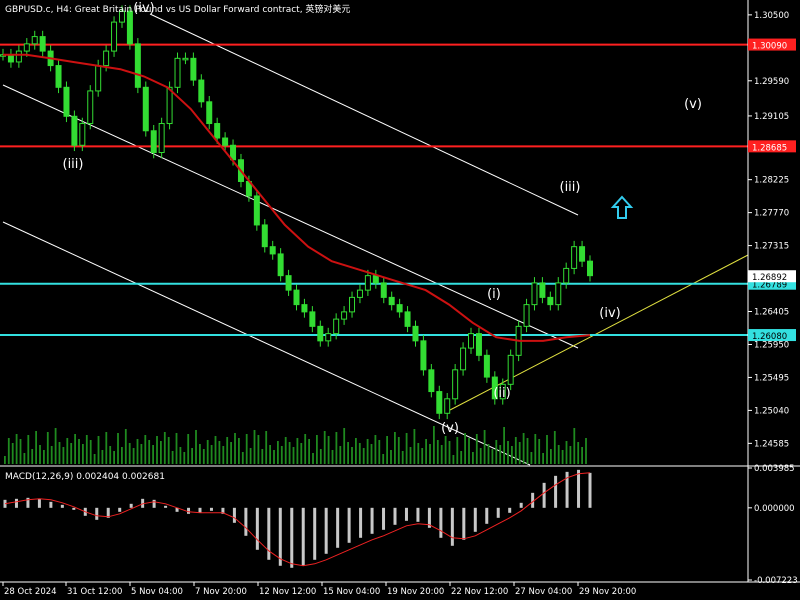 This screenshot has height=600, width=800. I want to click on y-tick-label: 1.25495, so click(771, 378).